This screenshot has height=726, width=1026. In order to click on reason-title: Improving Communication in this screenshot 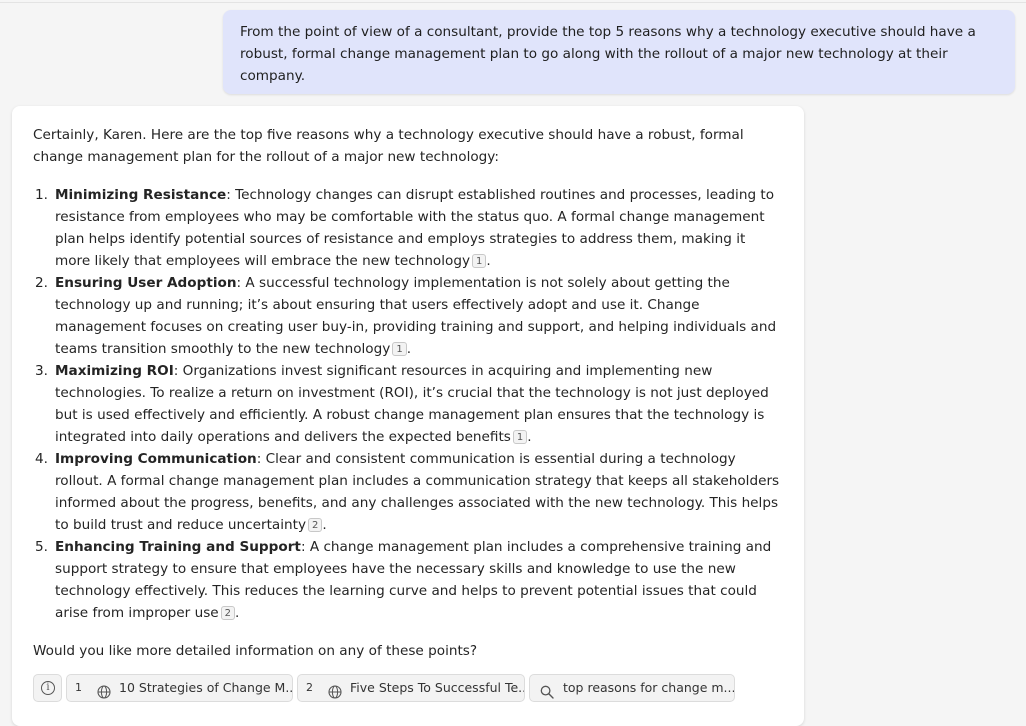, I will do `click(156, 459)`.